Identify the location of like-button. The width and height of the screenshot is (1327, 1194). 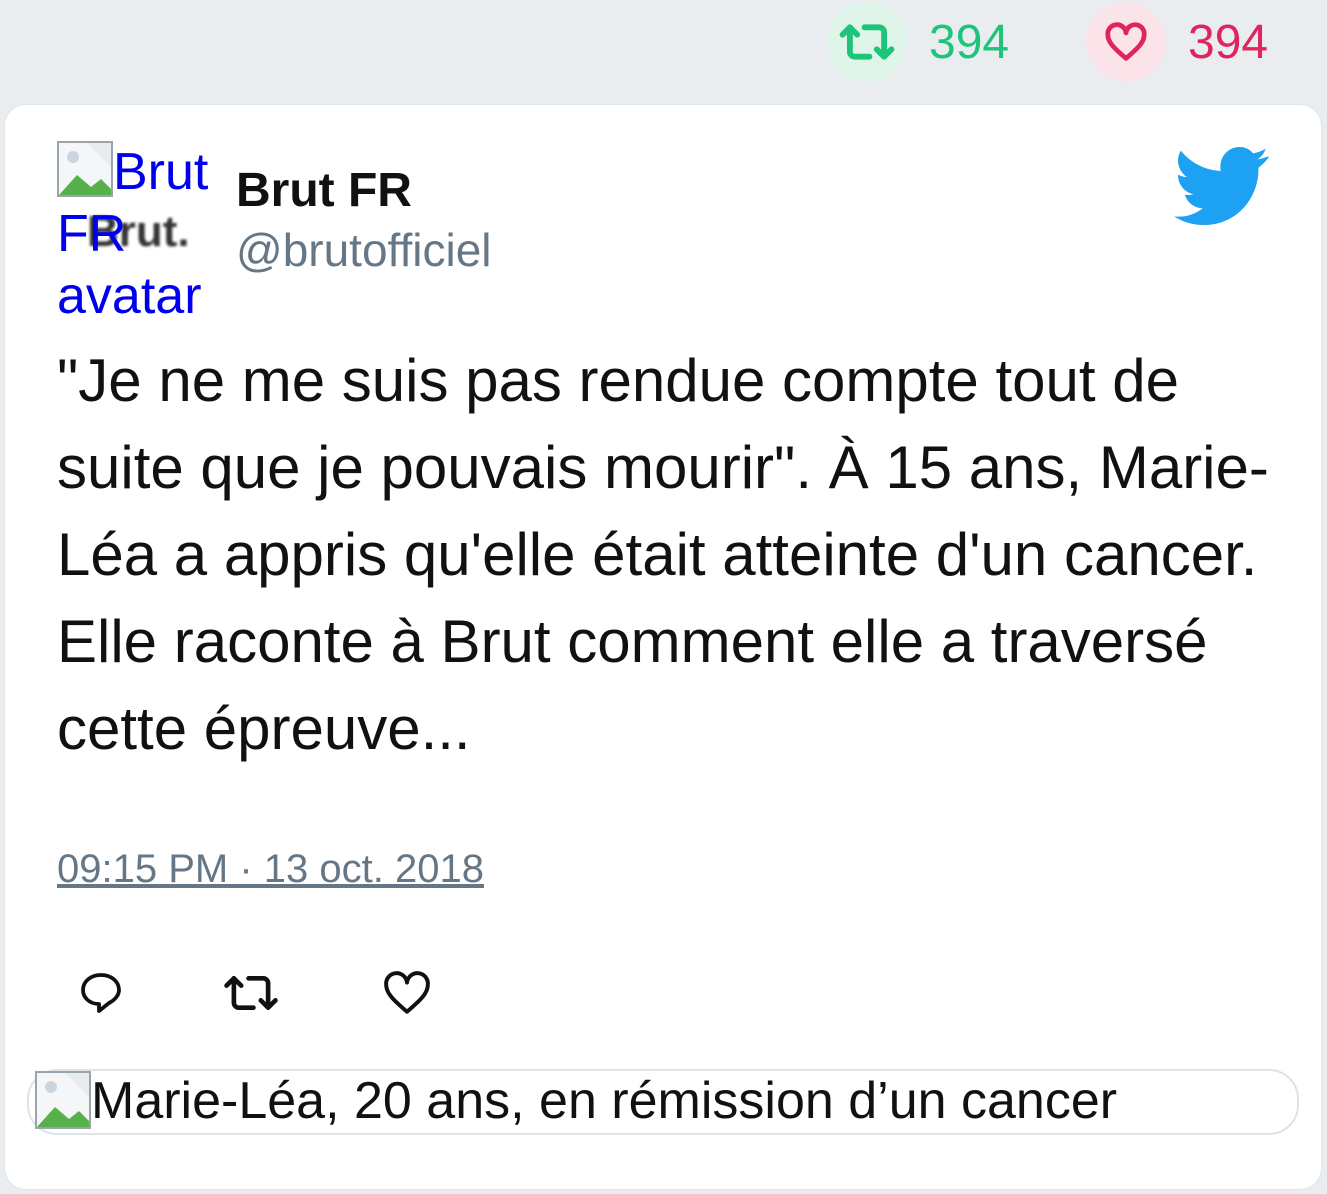
(407, 993).